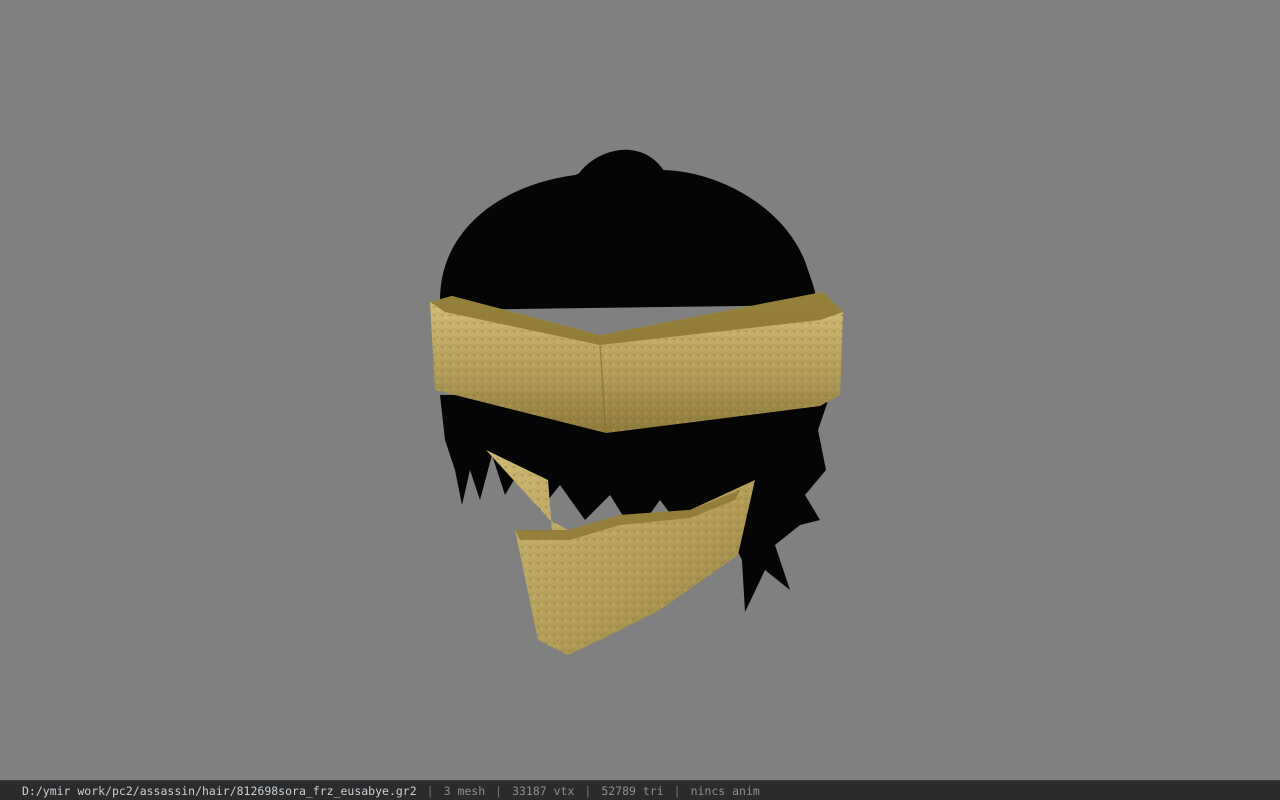 The height and width of the screenshot is (800, 1280). What do you see at coordinates (725, 790) in the screenshot?
I see `anim-status: nincs anim` at bounding box center [725, 790].